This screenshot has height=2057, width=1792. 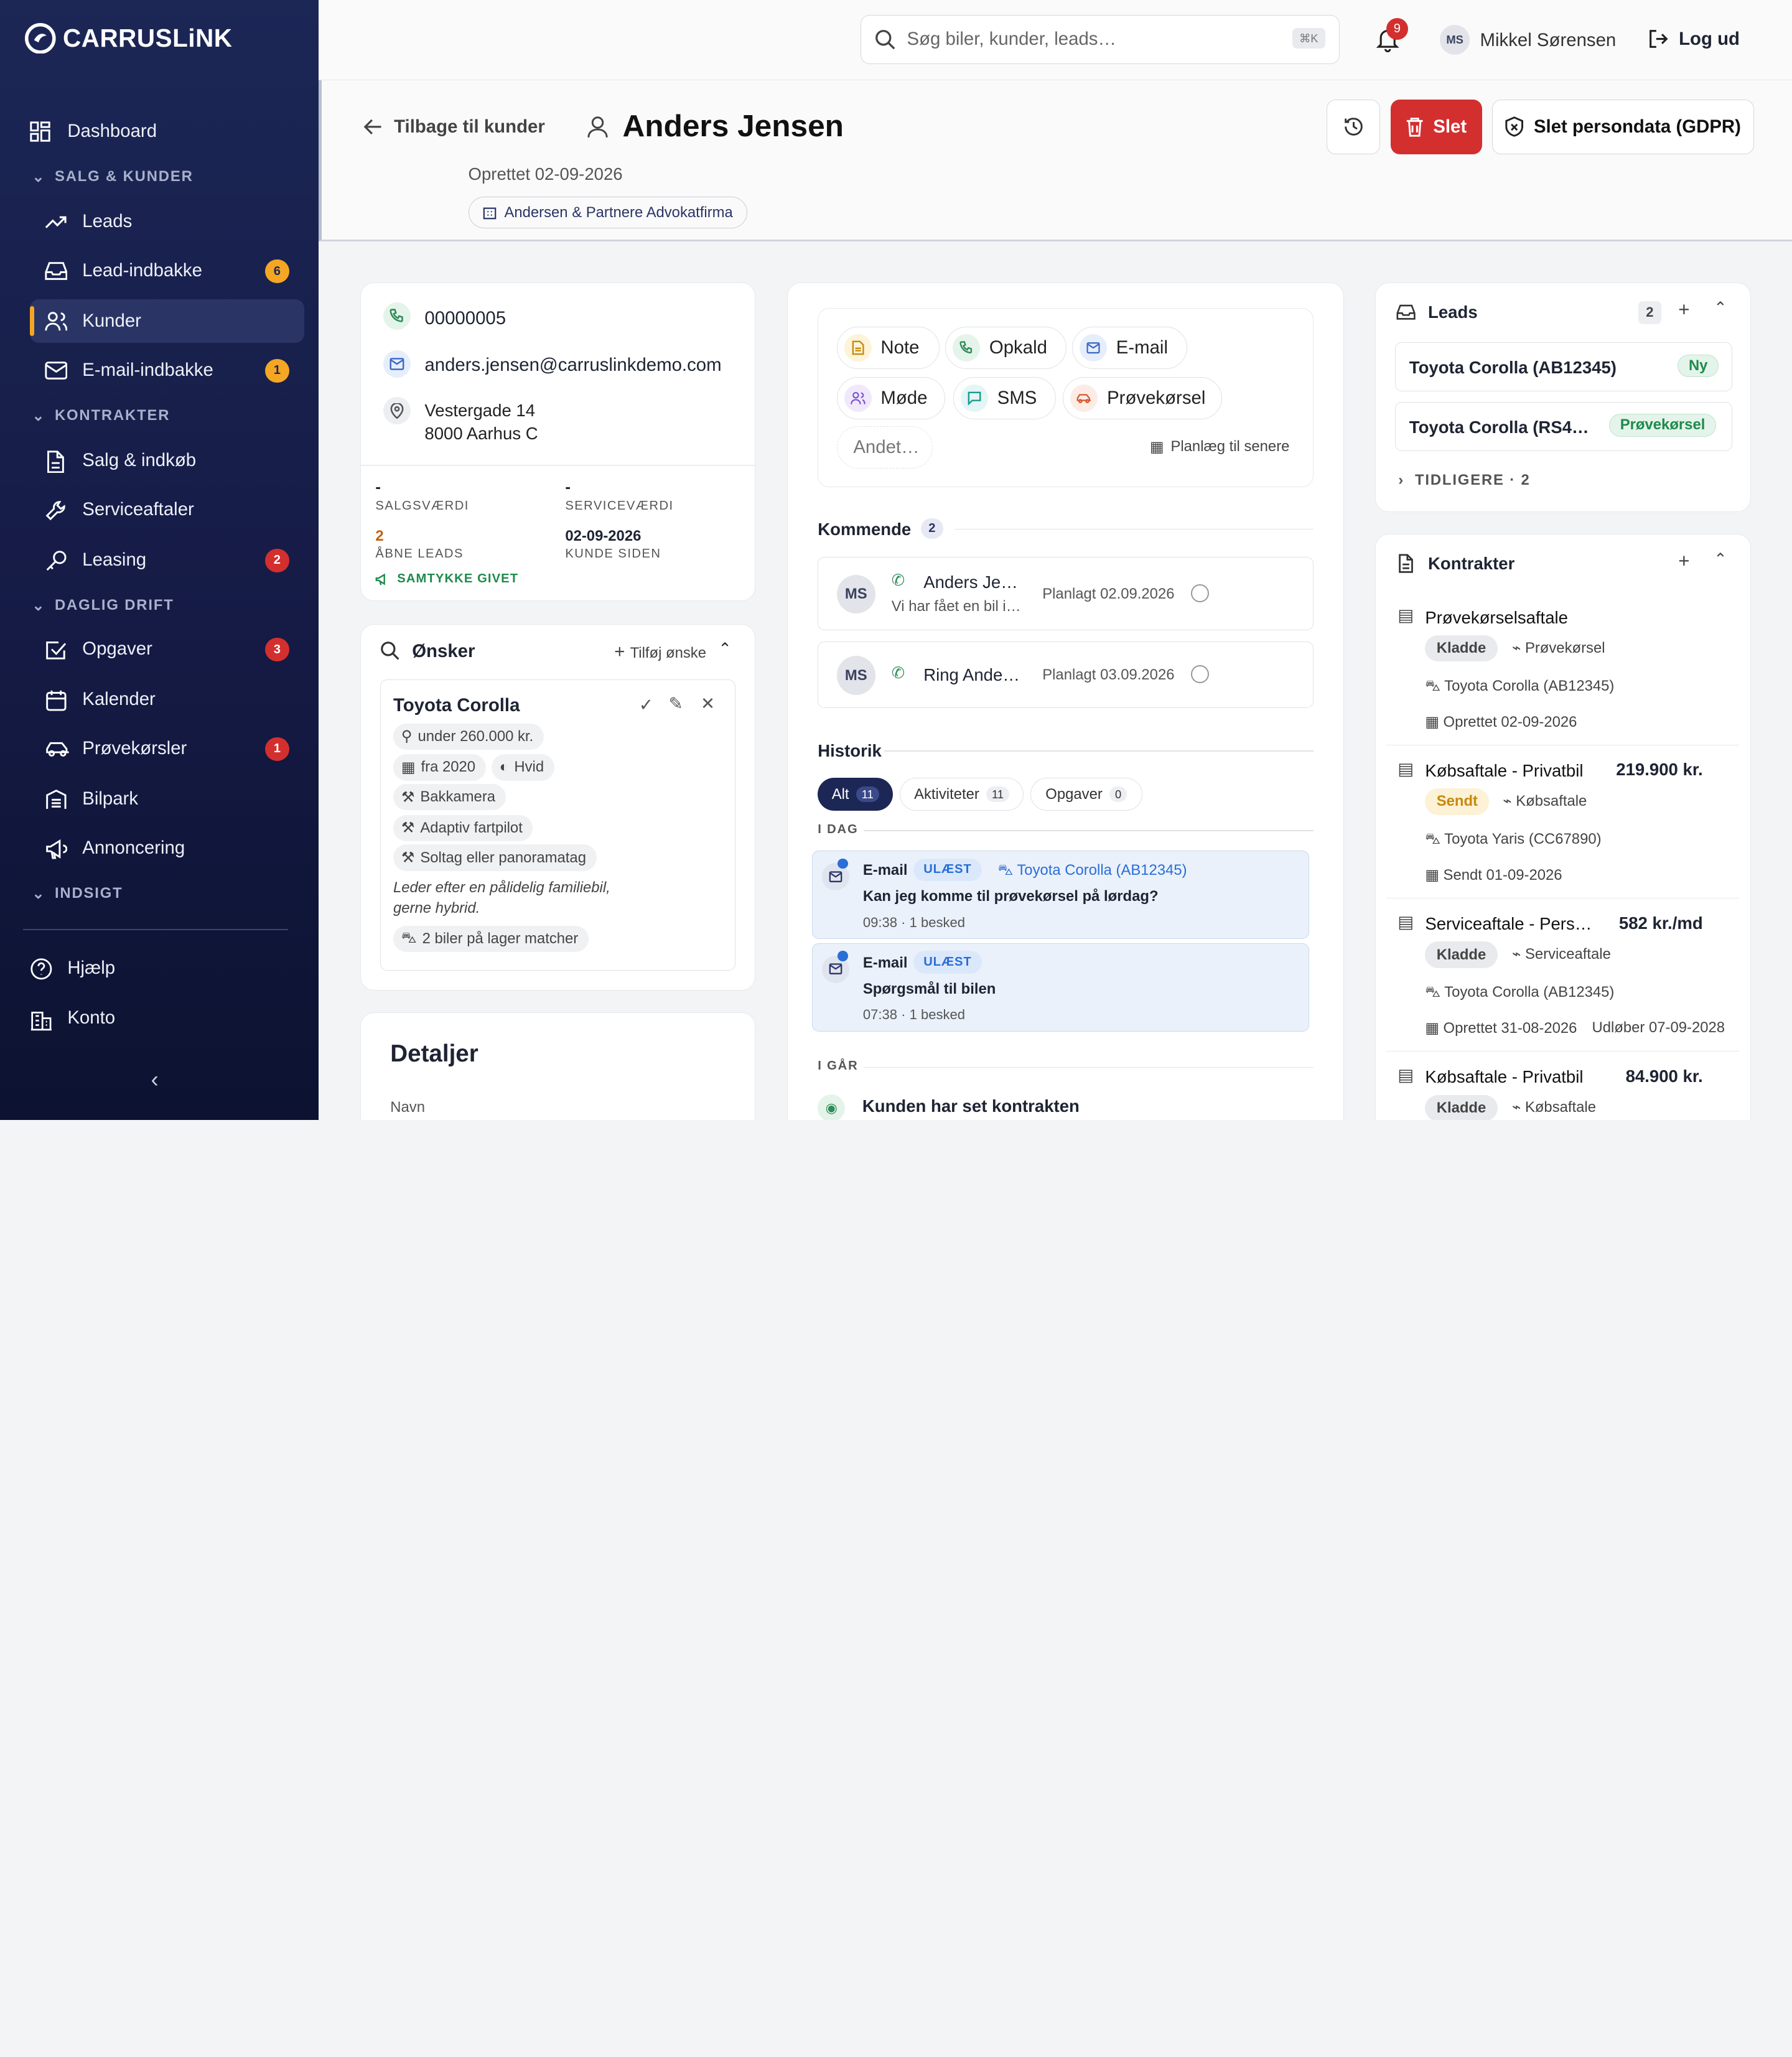 I want to click on sidebar-item-email-inbox: E-mail-indbakke 1, so click(x=167, y=370).